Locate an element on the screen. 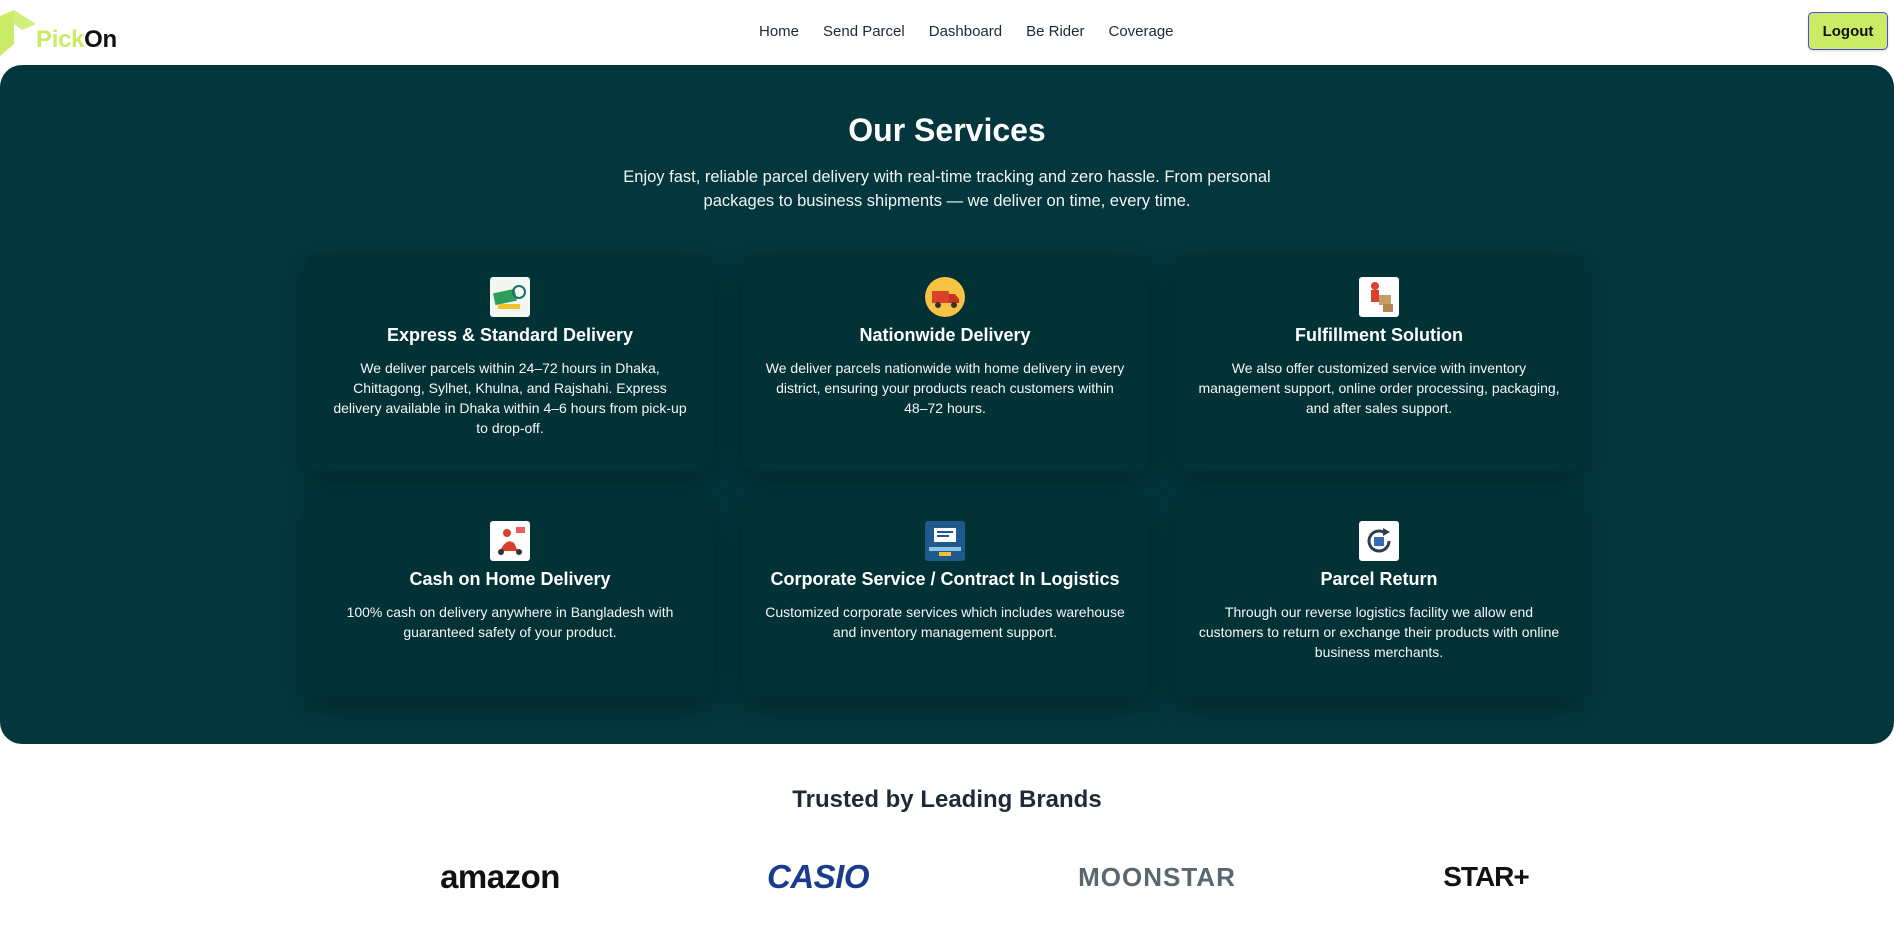  service-card-title: Nationwide Delivery is located at coordinates (945, 335).